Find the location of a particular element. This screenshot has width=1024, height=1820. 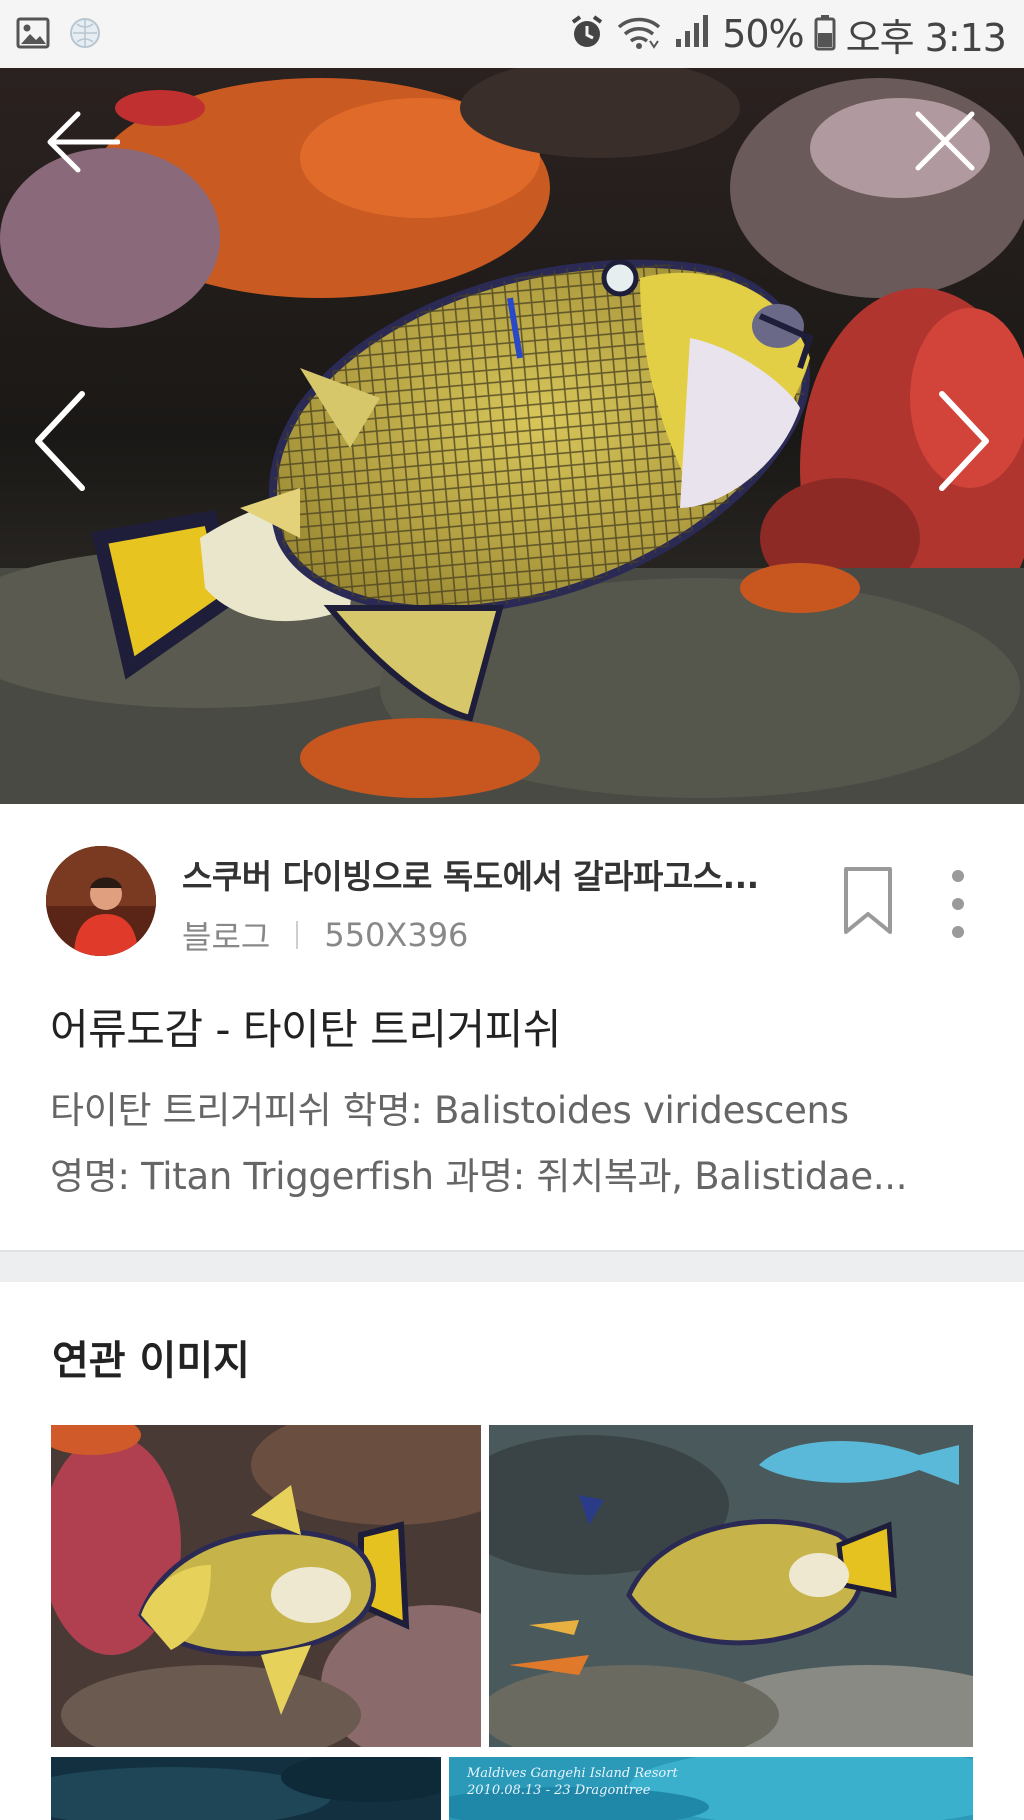

status-bar: 50% 오후 3:13 is located at coordinates (512, 34).